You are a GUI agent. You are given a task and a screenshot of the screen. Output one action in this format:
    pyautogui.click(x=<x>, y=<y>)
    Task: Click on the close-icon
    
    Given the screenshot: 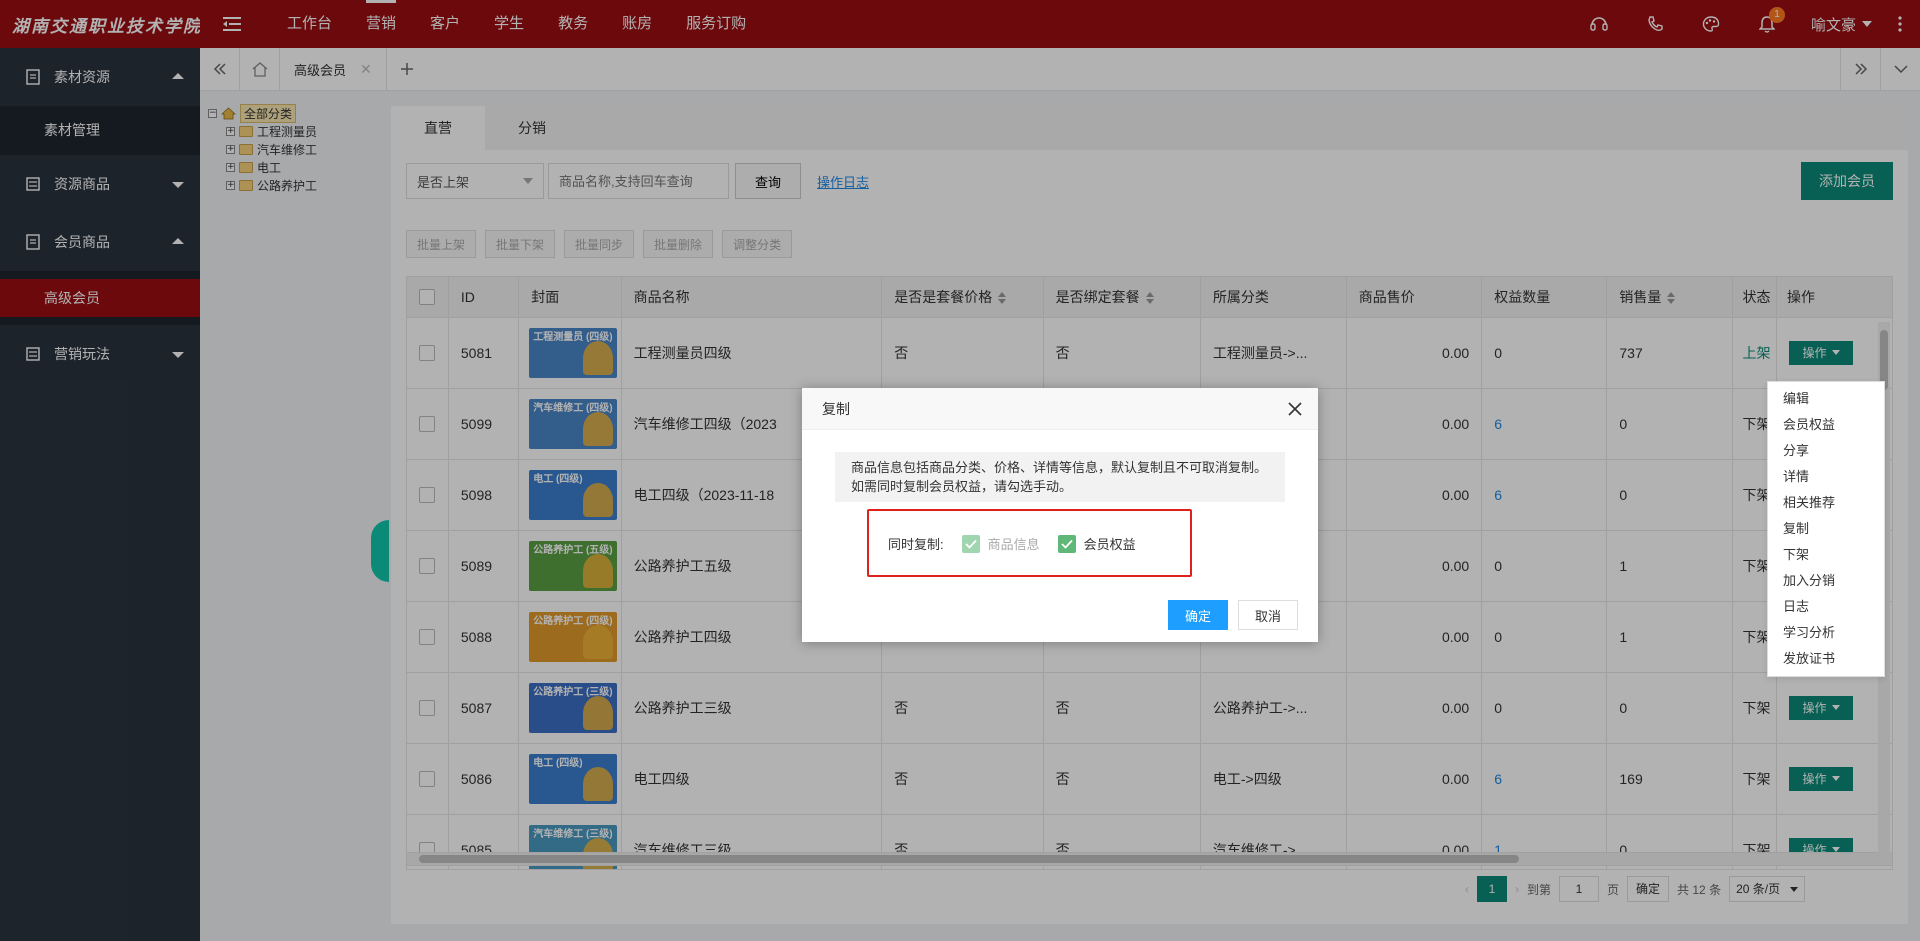 What is the action you would take?
    pyautogui.click(x=1295, y=409)
    